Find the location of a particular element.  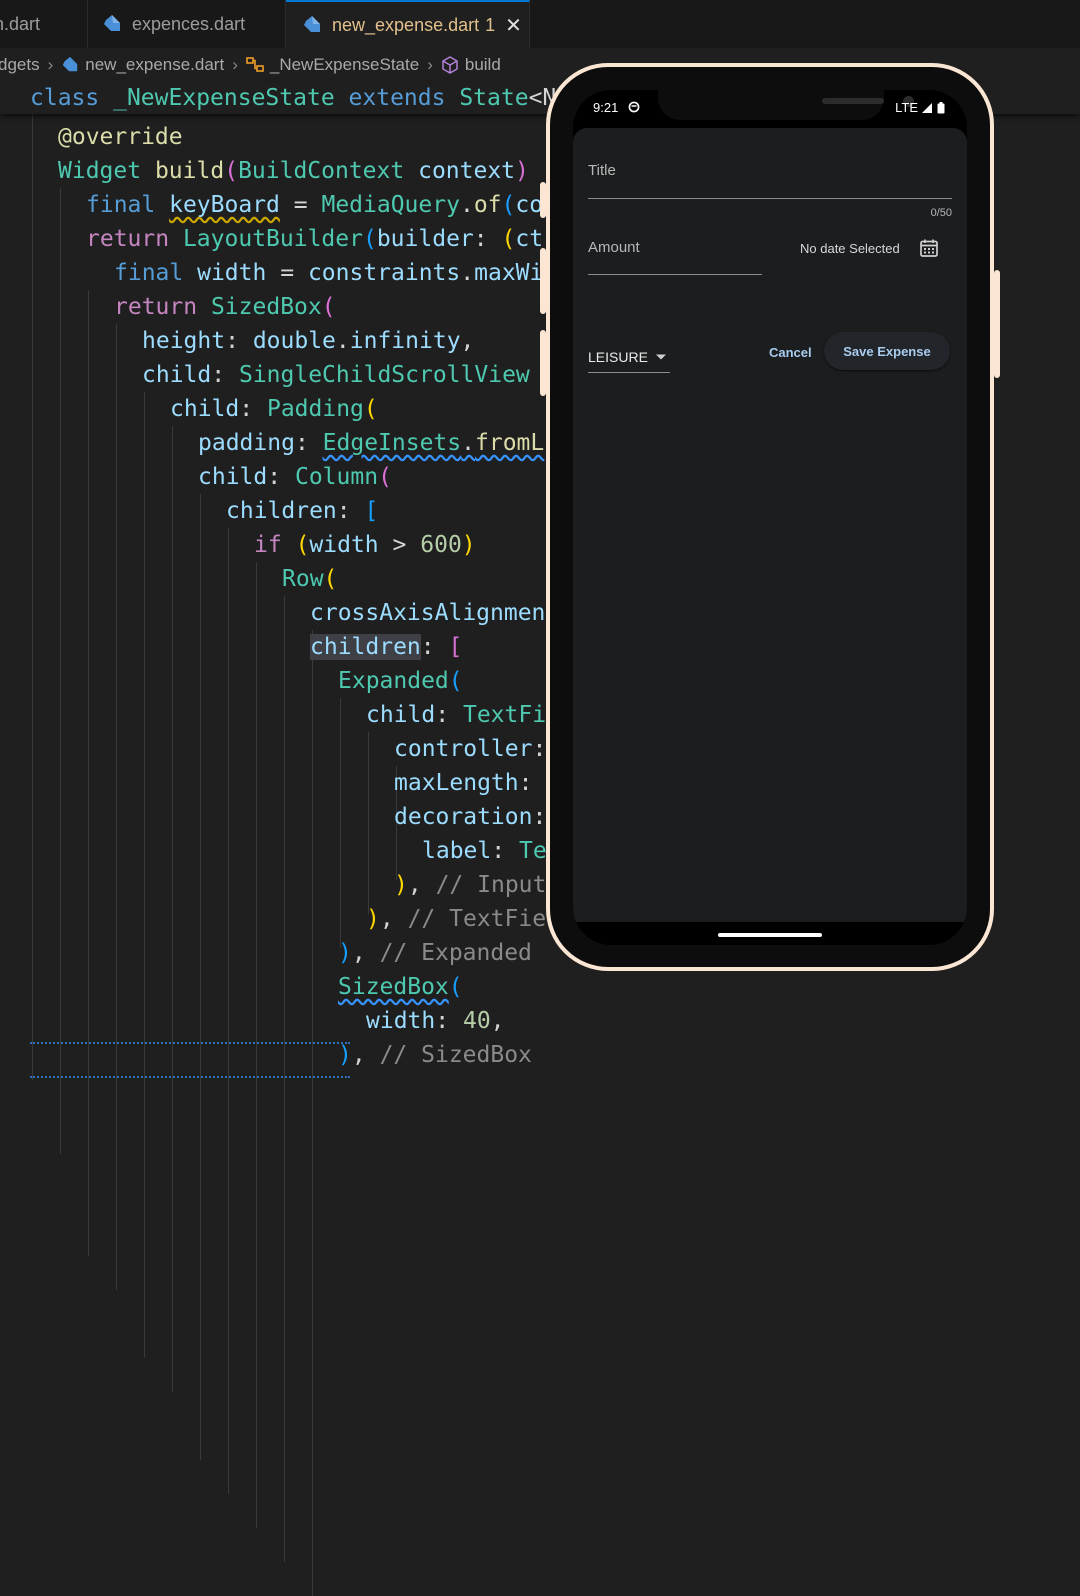

dropdown-arrow-icon is located at coordinates (660, 357).